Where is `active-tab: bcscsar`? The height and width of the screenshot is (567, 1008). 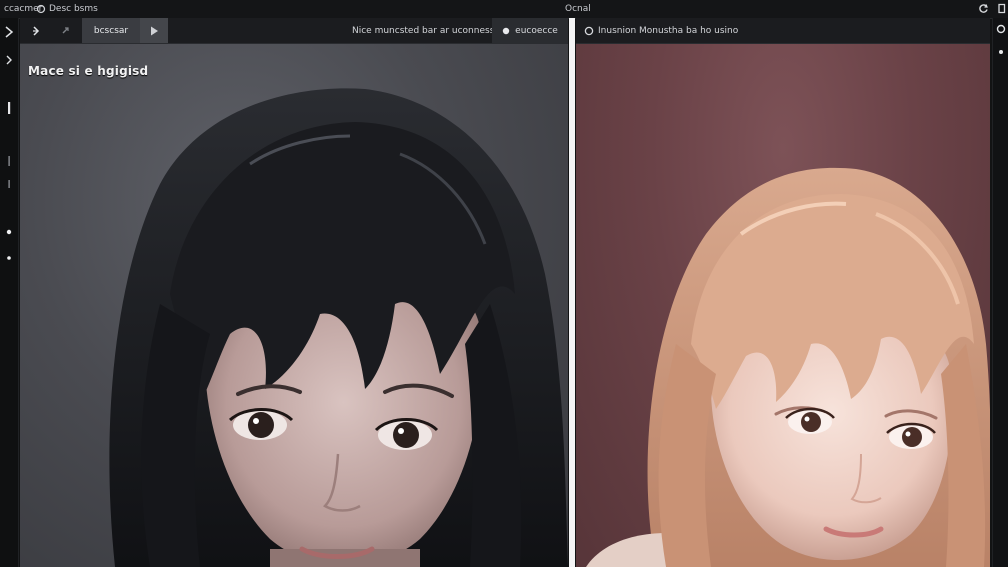
active-tab: bcscsar is located at coordinates (111, 30).